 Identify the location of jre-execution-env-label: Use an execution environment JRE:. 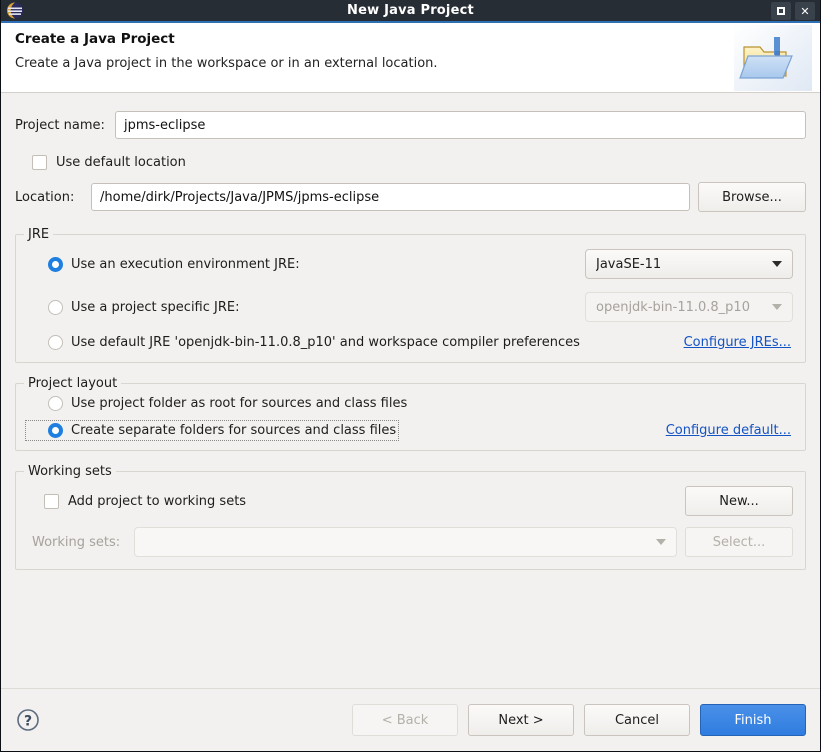
(185, 264).